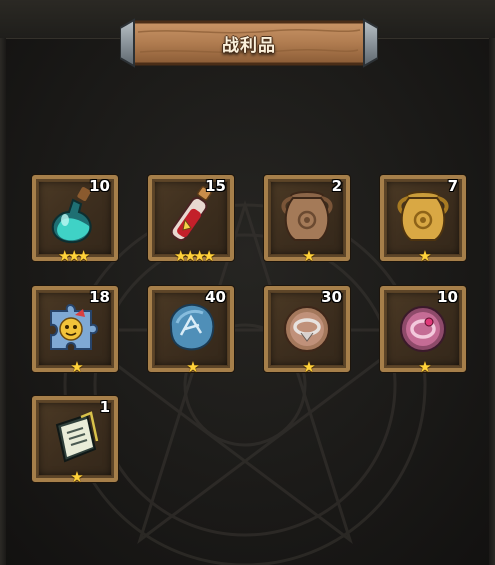 The image size is (495, 565). I want to click on blue-stone-icon, so click(192, 327).